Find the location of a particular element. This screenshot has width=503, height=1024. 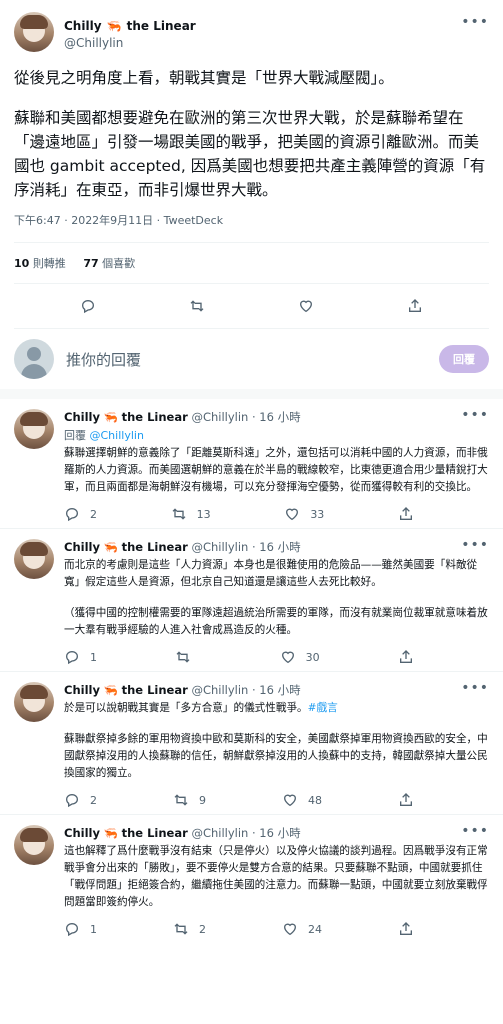

tweet-meta: 下午6:47 · 2022年9月11日 · TweetDeck is located at coordinates (251, 220).